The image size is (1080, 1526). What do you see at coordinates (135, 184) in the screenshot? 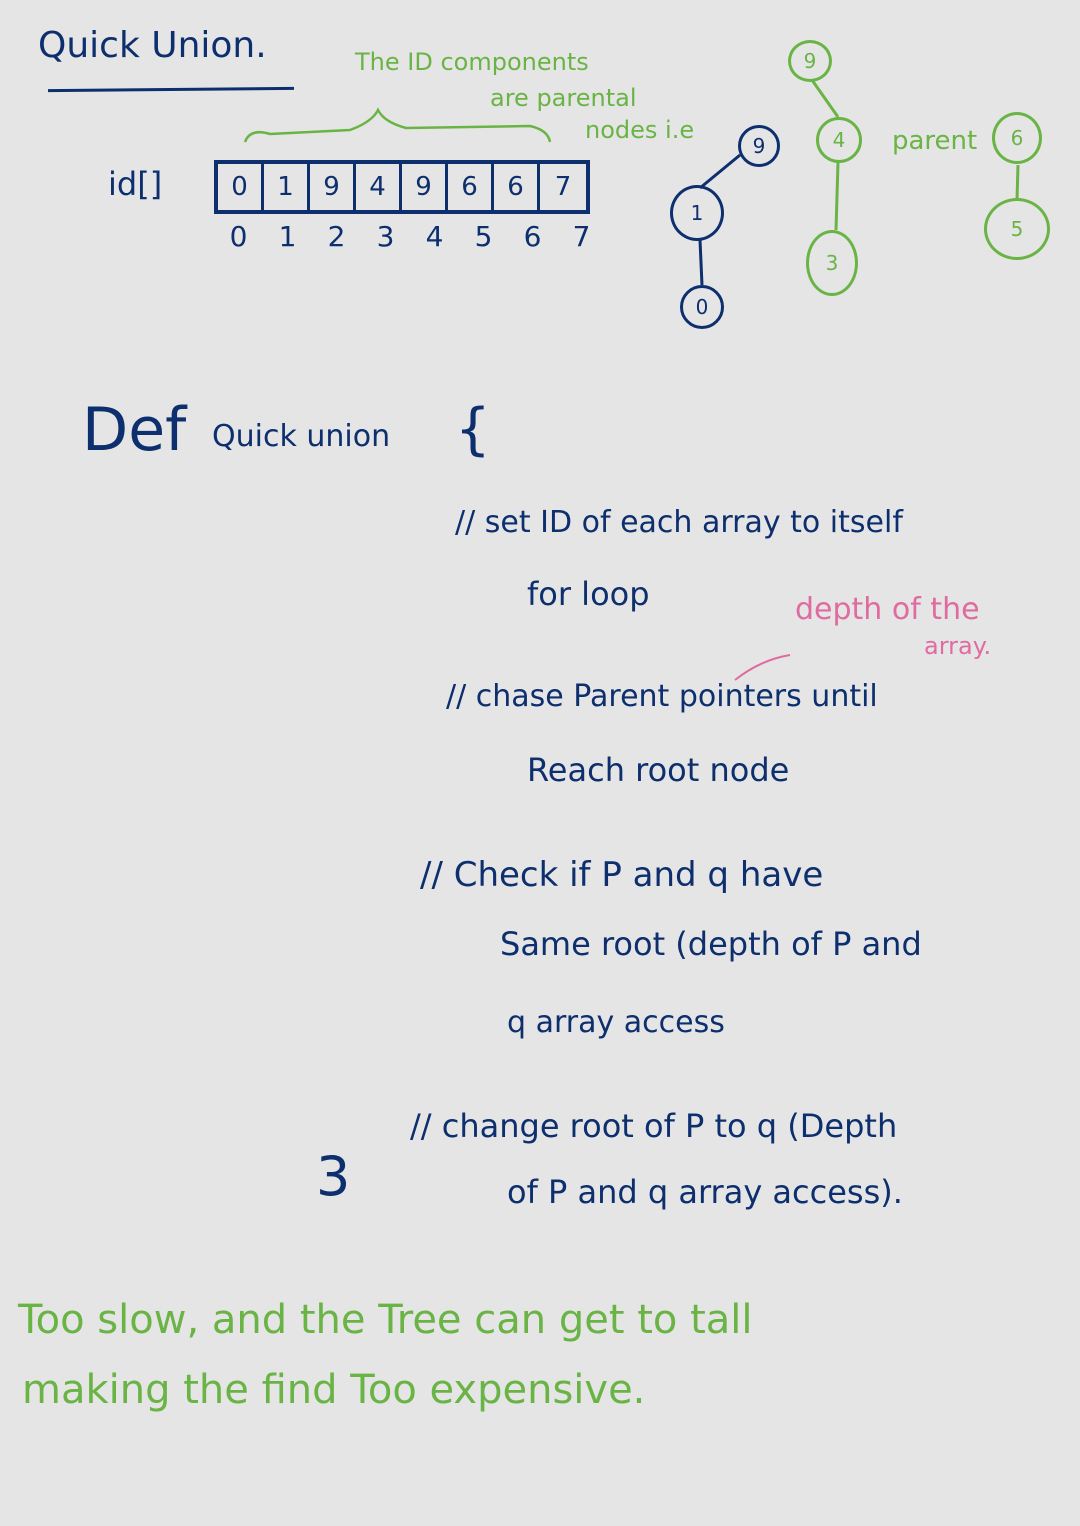
I see `id-array-label: id[]` at bounding box center [135, 184].